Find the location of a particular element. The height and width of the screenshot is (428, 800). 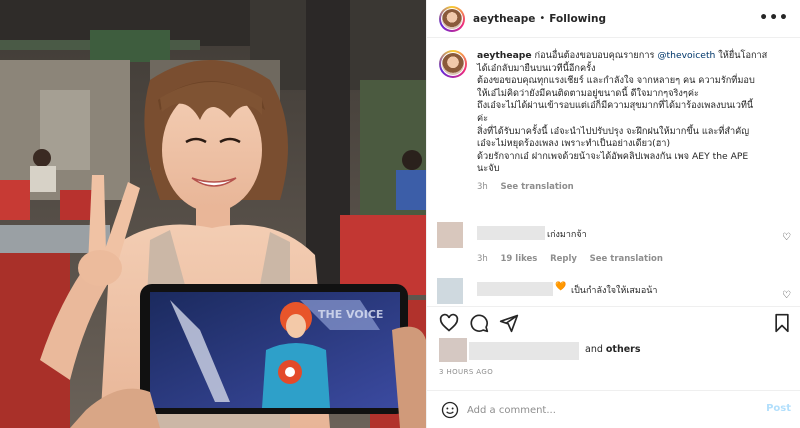

comment-emoji: 🧡 is located at coordinates (561, 287).